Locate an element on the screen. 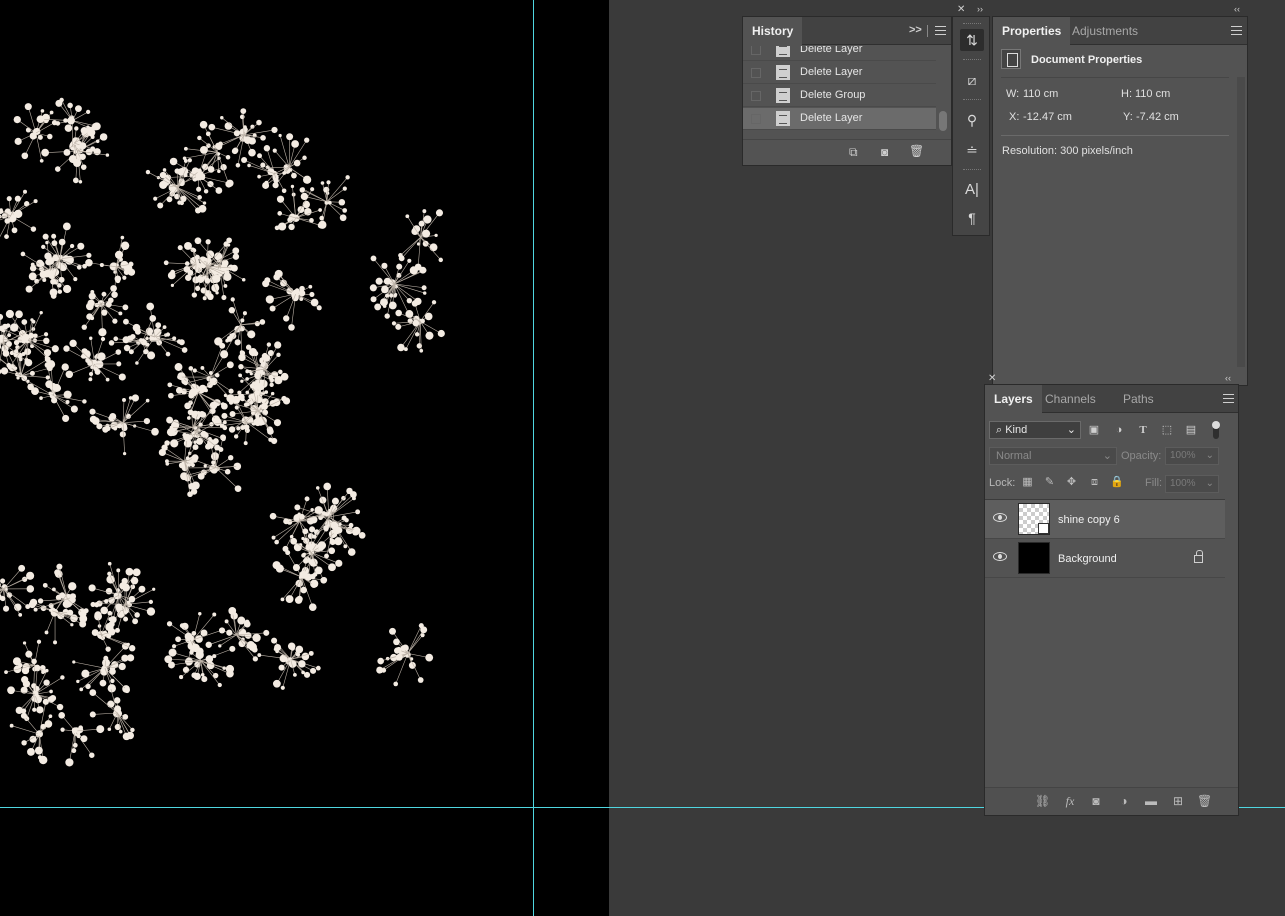  history-item-selected: Delete Layer is located at coordinates (839, 119).